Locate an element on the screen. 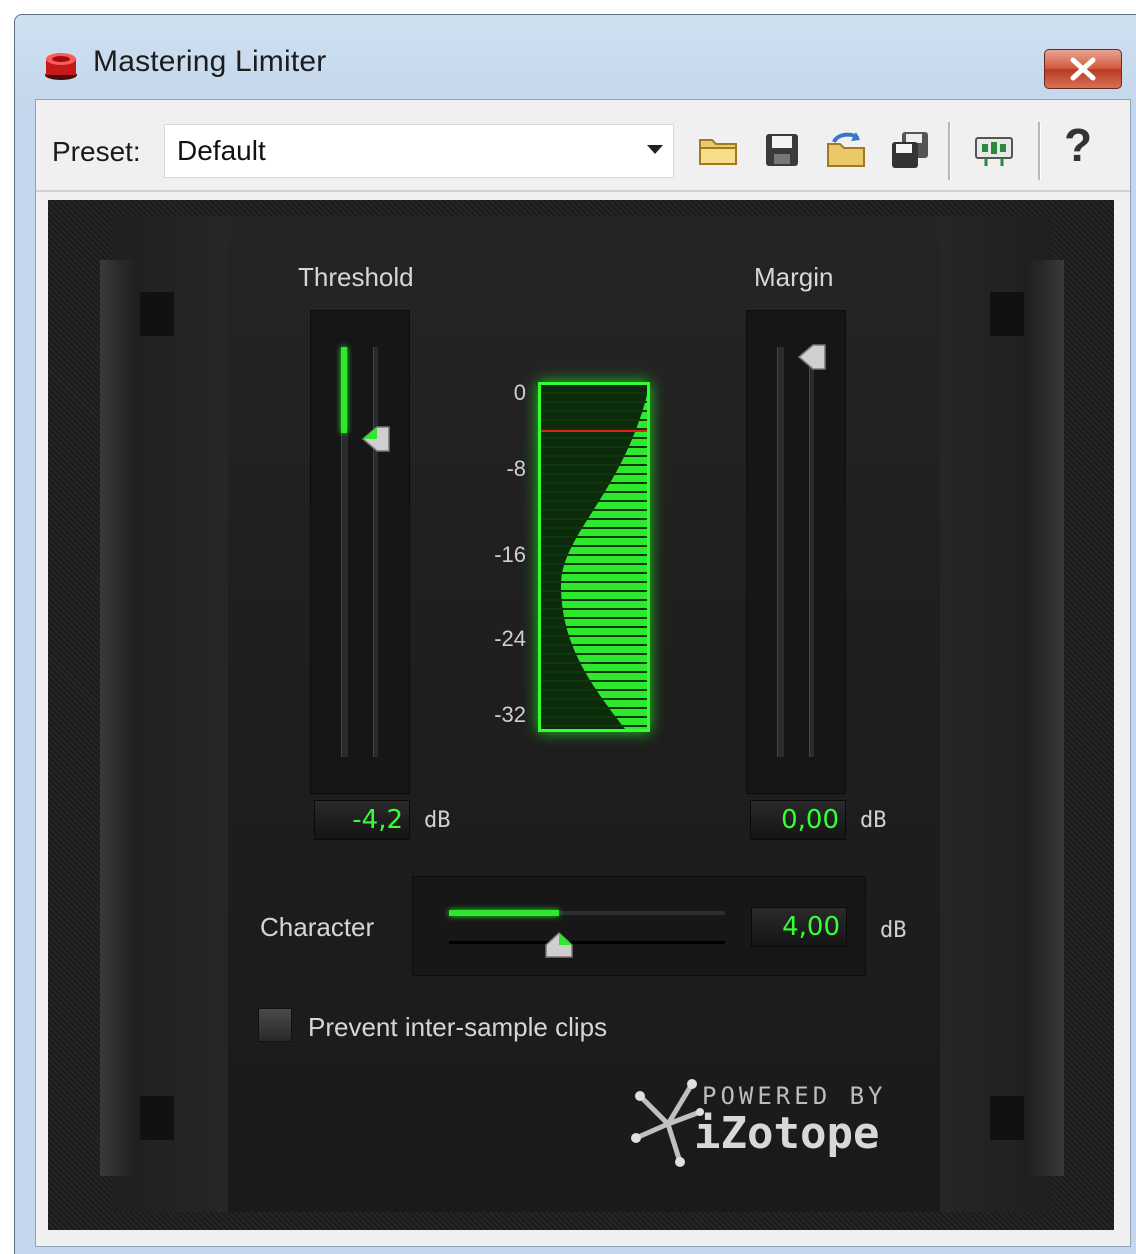 The height and width of the screenshot is (1254, 1136). title-bar: Mastering Limiter is located at coordinates (575, 57).